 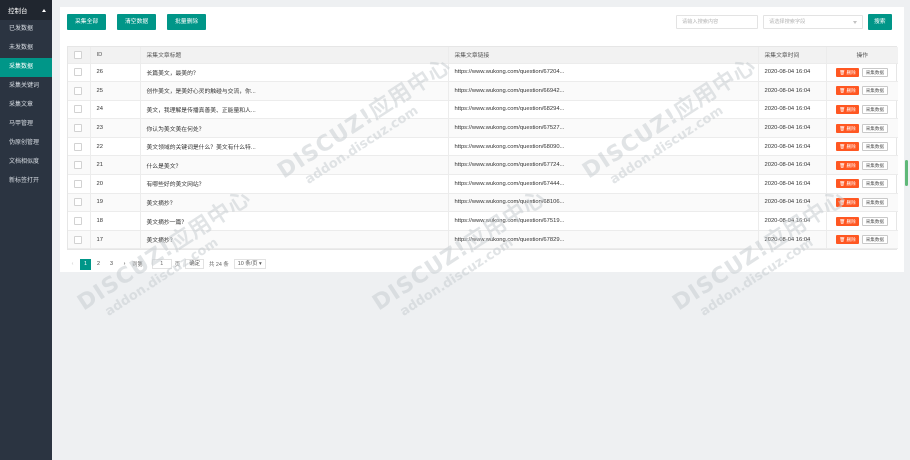 I want to click on pagination: ‹ 123 › 到第 1 页 确定 共 24 条 10 条/页 ▾, so click(x=166, y=264).